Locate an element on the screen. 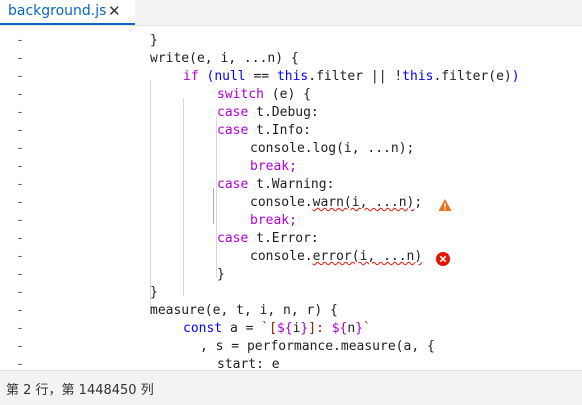  tab-background-js: background.js ✕ is located at coordinates (67, 12).